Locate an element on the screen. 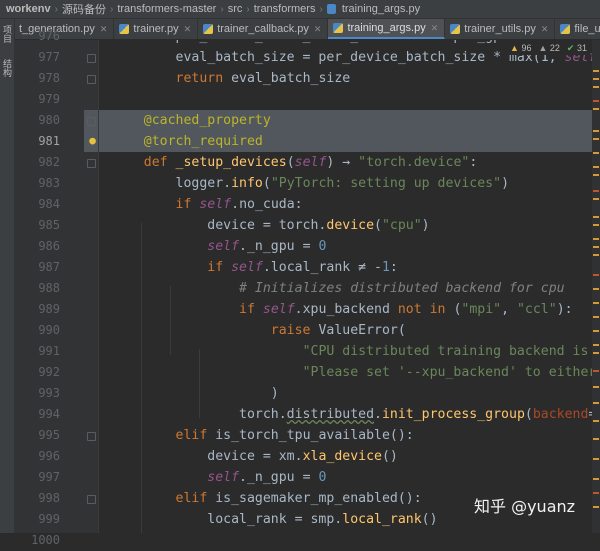  code-line: @torch_required is located at coordinates (345, 141).